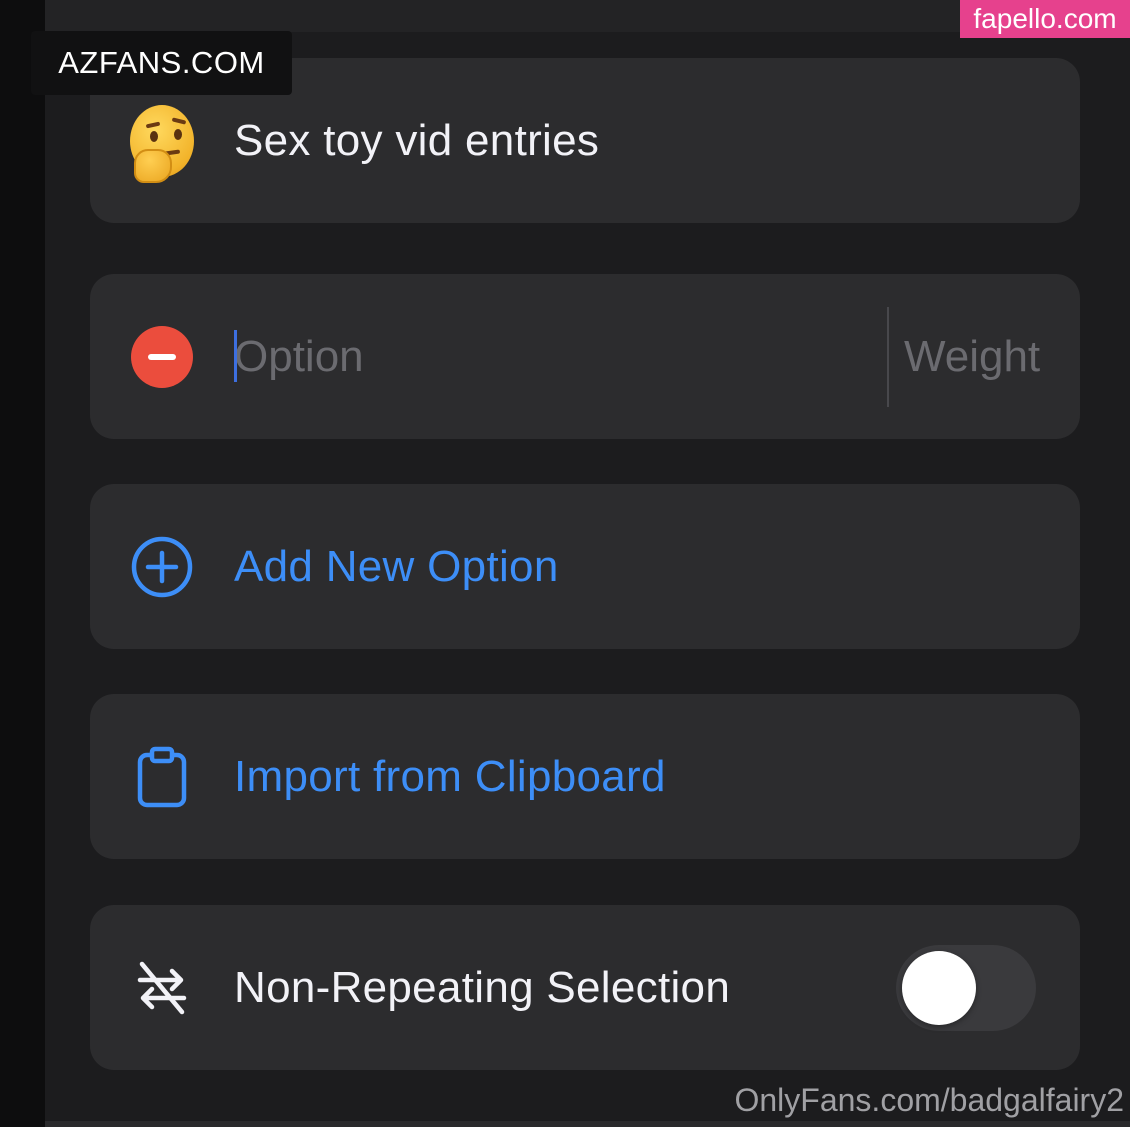 The width and height of the screenshot is (1130, 1127). I want to click on left-edge, so click(22, 563).